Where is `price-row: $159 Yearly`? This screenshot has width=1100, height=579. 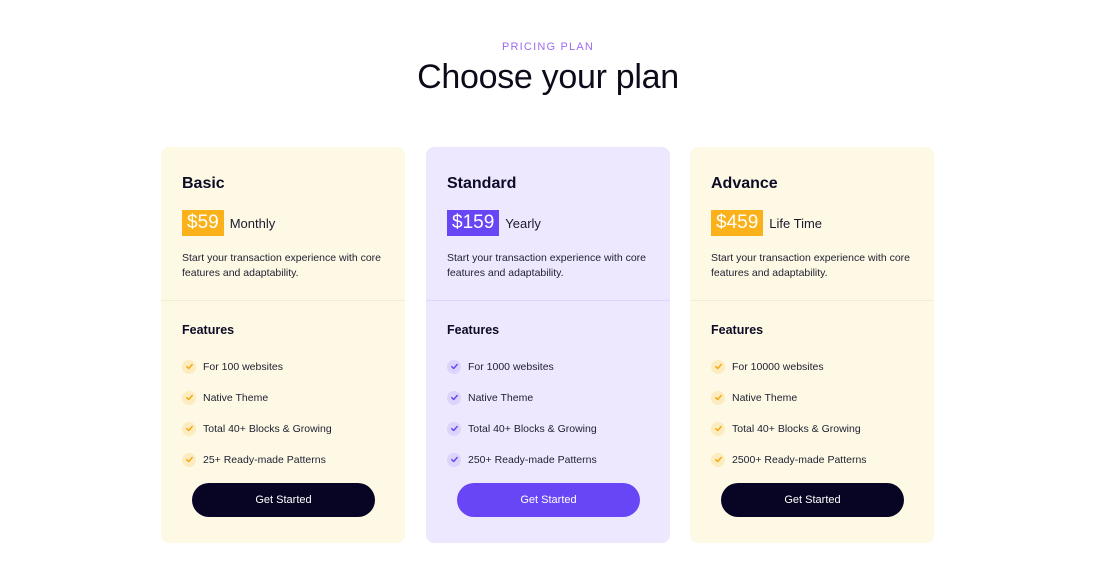
price-row: $159 Yearly is located at coordinates (494, 223).